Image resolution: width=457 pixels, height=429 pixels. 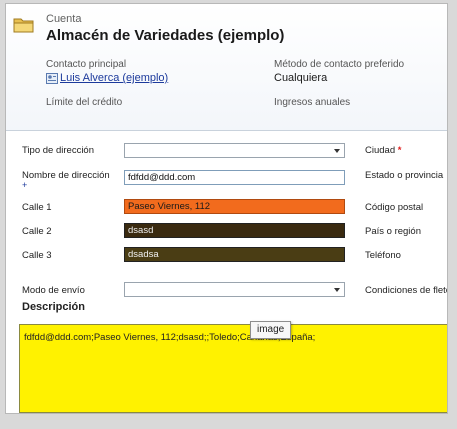 What do you see at coordinates (234, 289) in the screenshot?
I see `shipping-method-select` at bounding box center [234, 289].